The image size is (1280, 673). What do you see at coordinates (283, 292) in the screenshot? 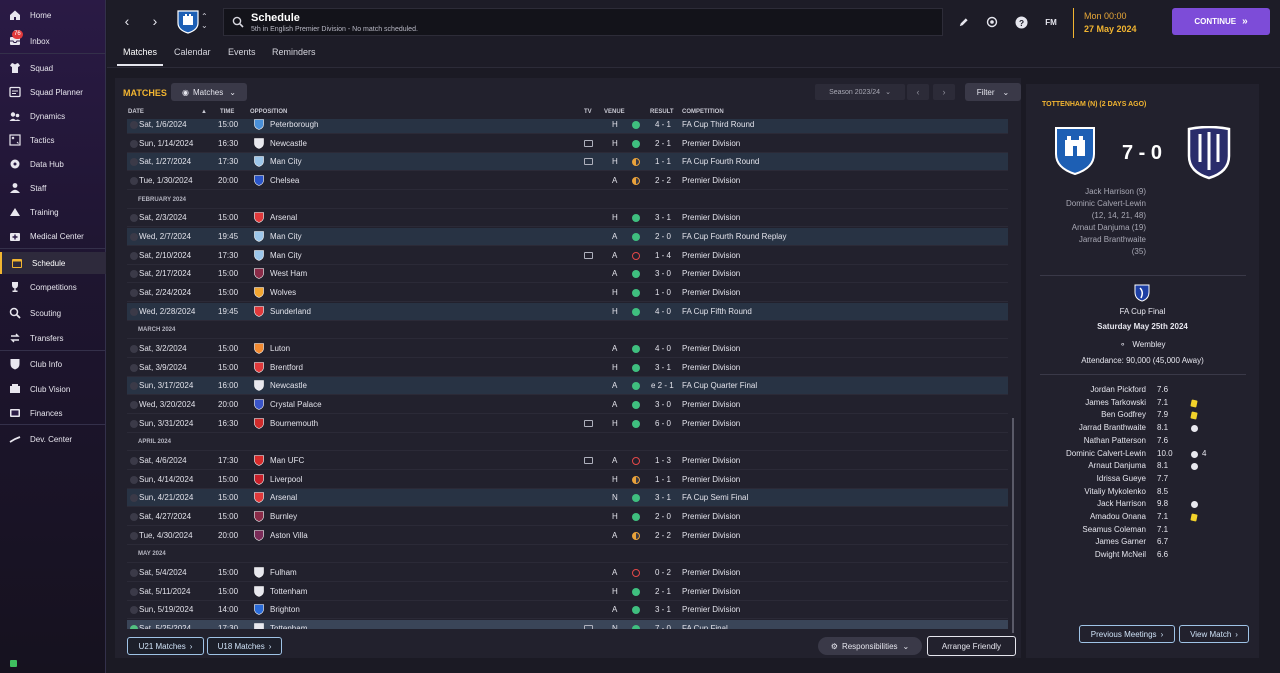
I see `opposition-name: Wolves` at bounding box center [283, 292].